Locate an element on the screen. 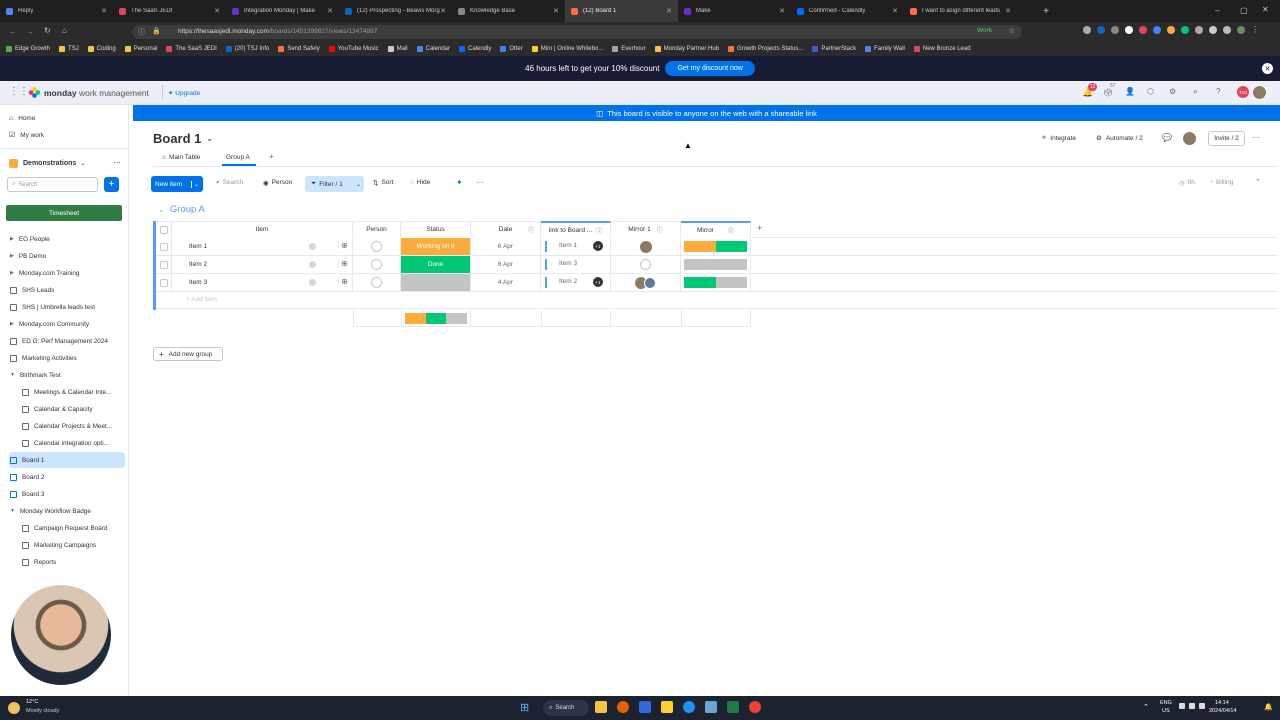 This screenshot has width=1280, height=720. reload-icon: ↻ is located at coordinates (47, 30).